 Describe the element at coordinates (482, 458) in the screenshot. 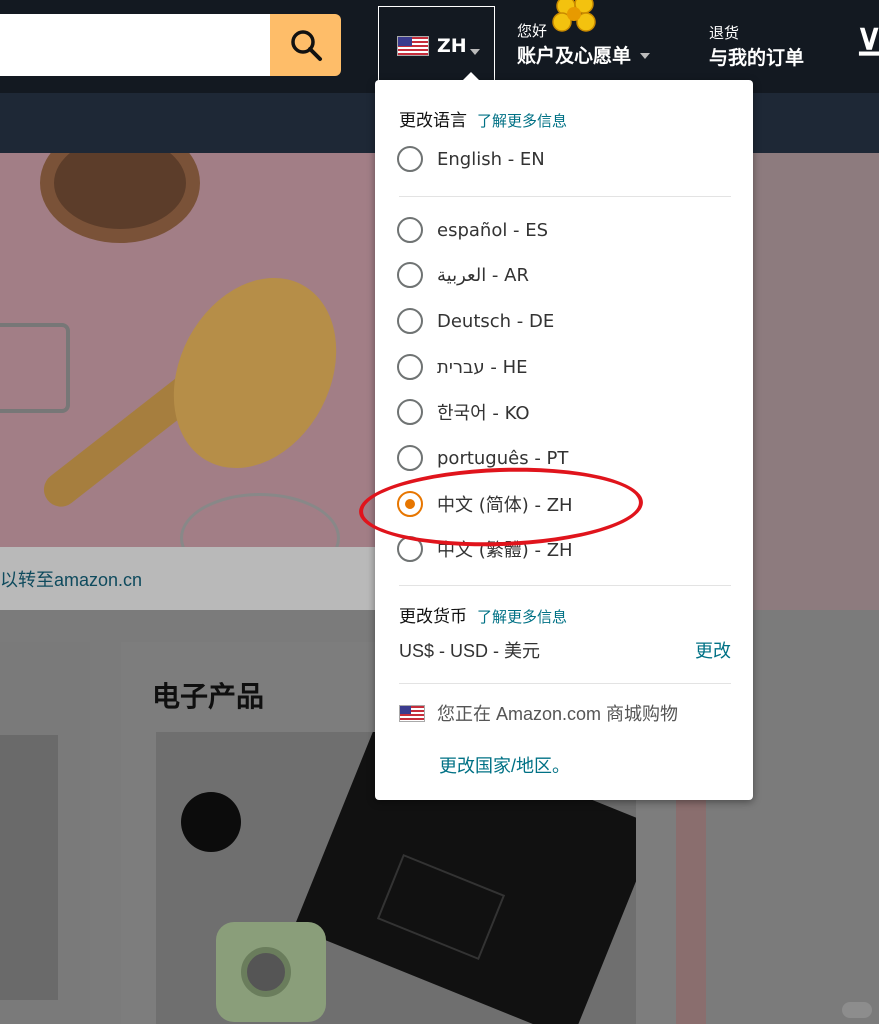

I see `language-option: português - PT` at that location.